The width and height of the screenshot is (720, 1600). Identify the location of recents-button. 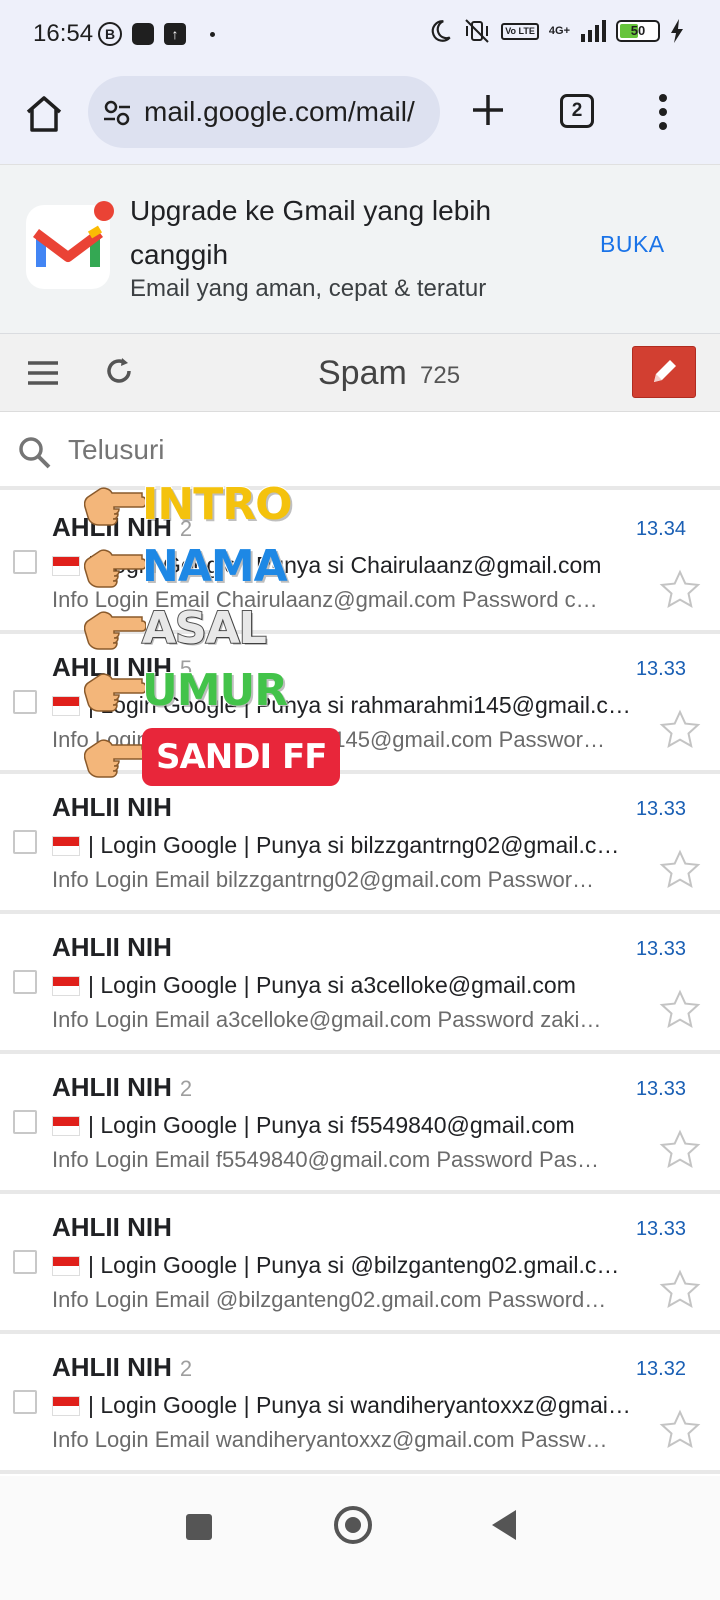
(199, 1527).